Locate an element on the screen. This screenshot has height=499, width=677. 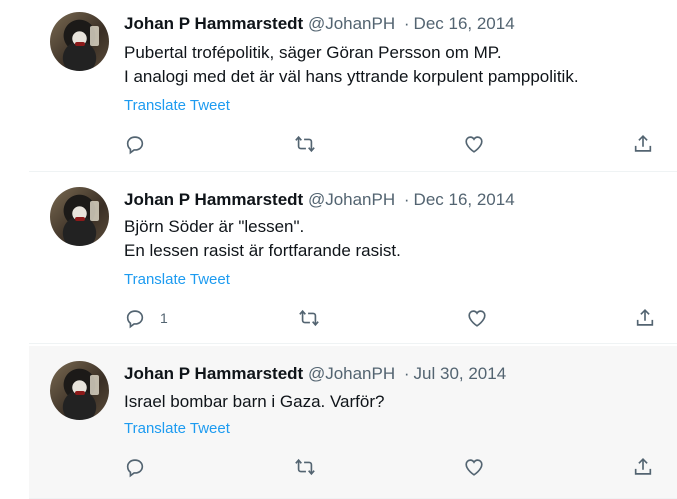
tweet-text-line: En lessen rasist är fortfarande rasist. is located at coordinates (262, 250).